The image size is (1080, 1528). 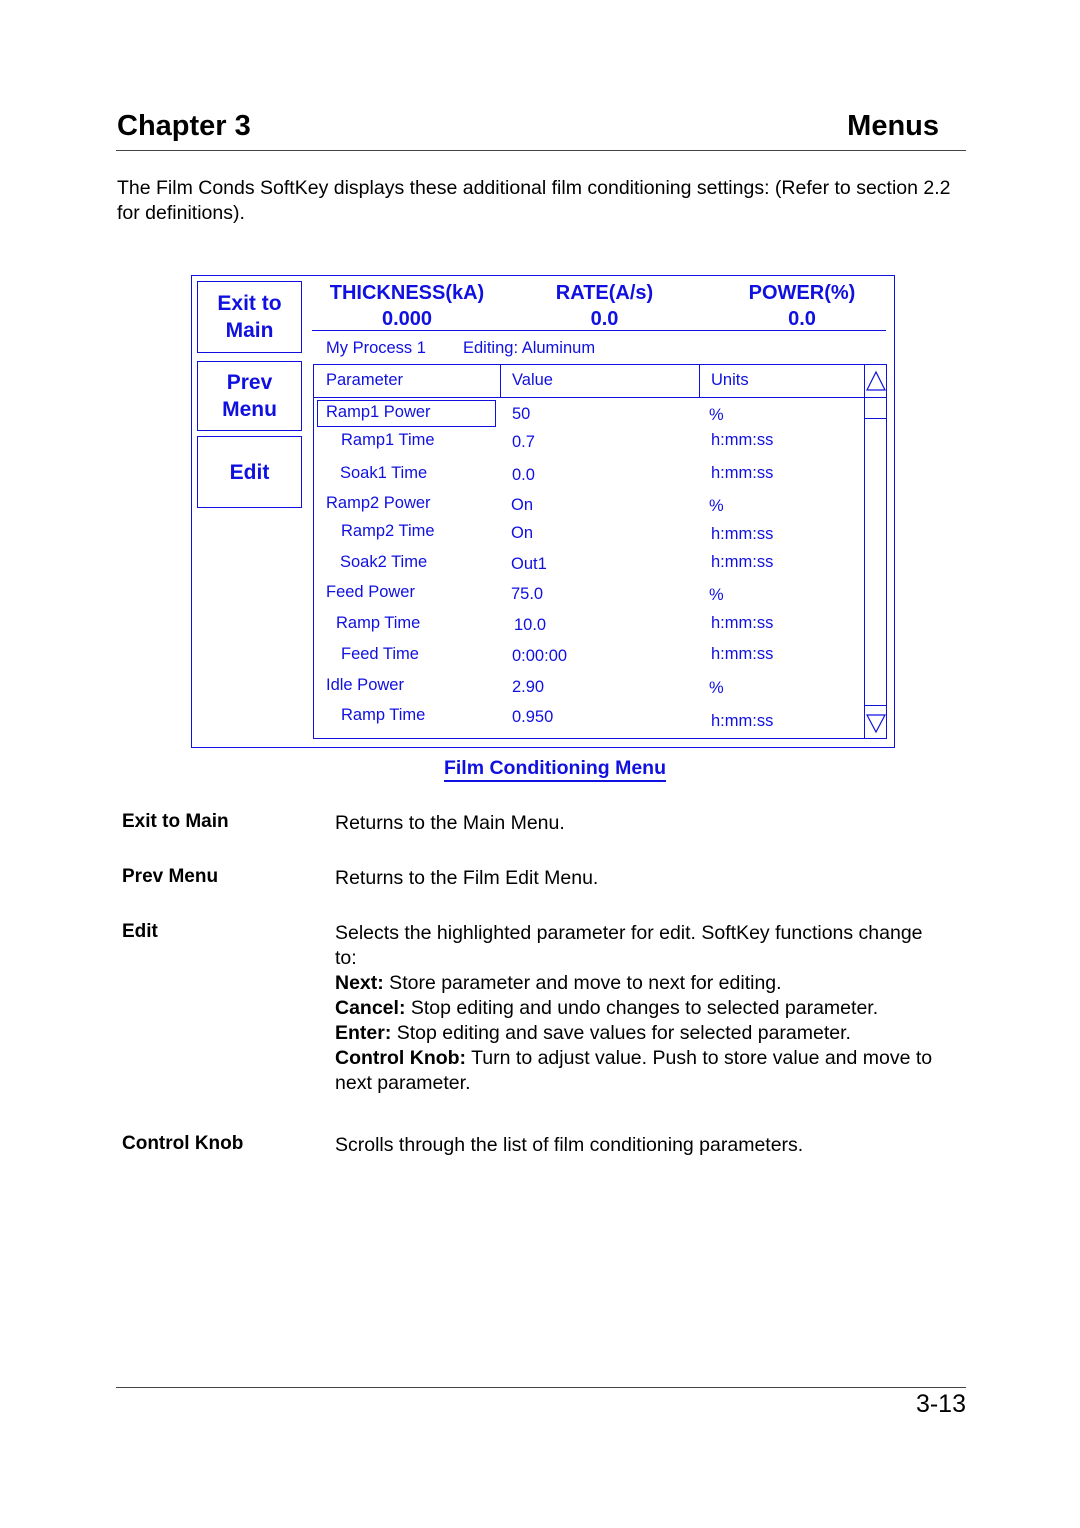 What do you see at coordinates (604, 293) in the screenshot?
I see `rate-label: RATE(A/s)` at bounding box center [604, 293].